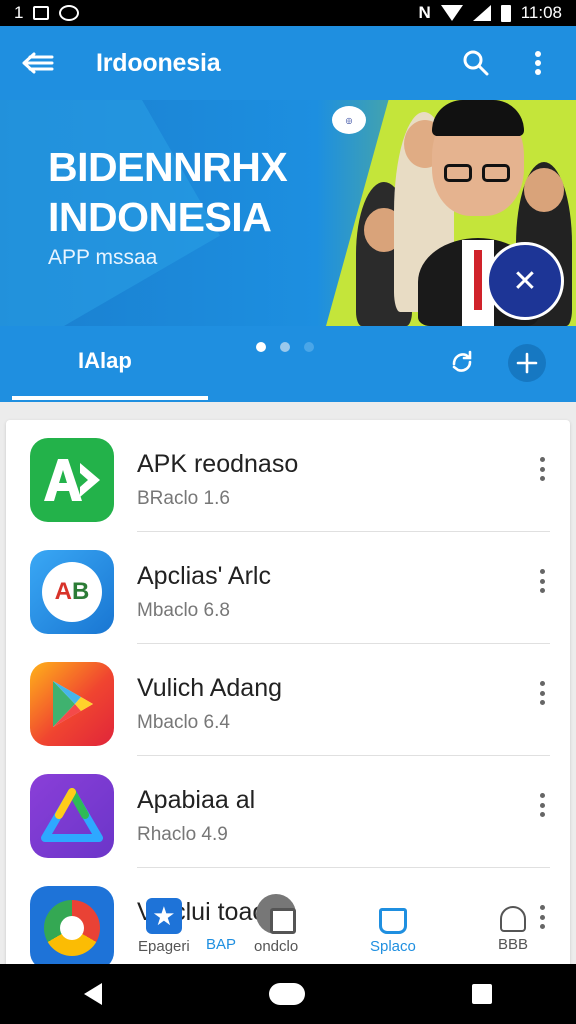 This screenshot has height=1024, width=576. I want to click on app-meta: Mbaclo 6.4, so click(183, 722).